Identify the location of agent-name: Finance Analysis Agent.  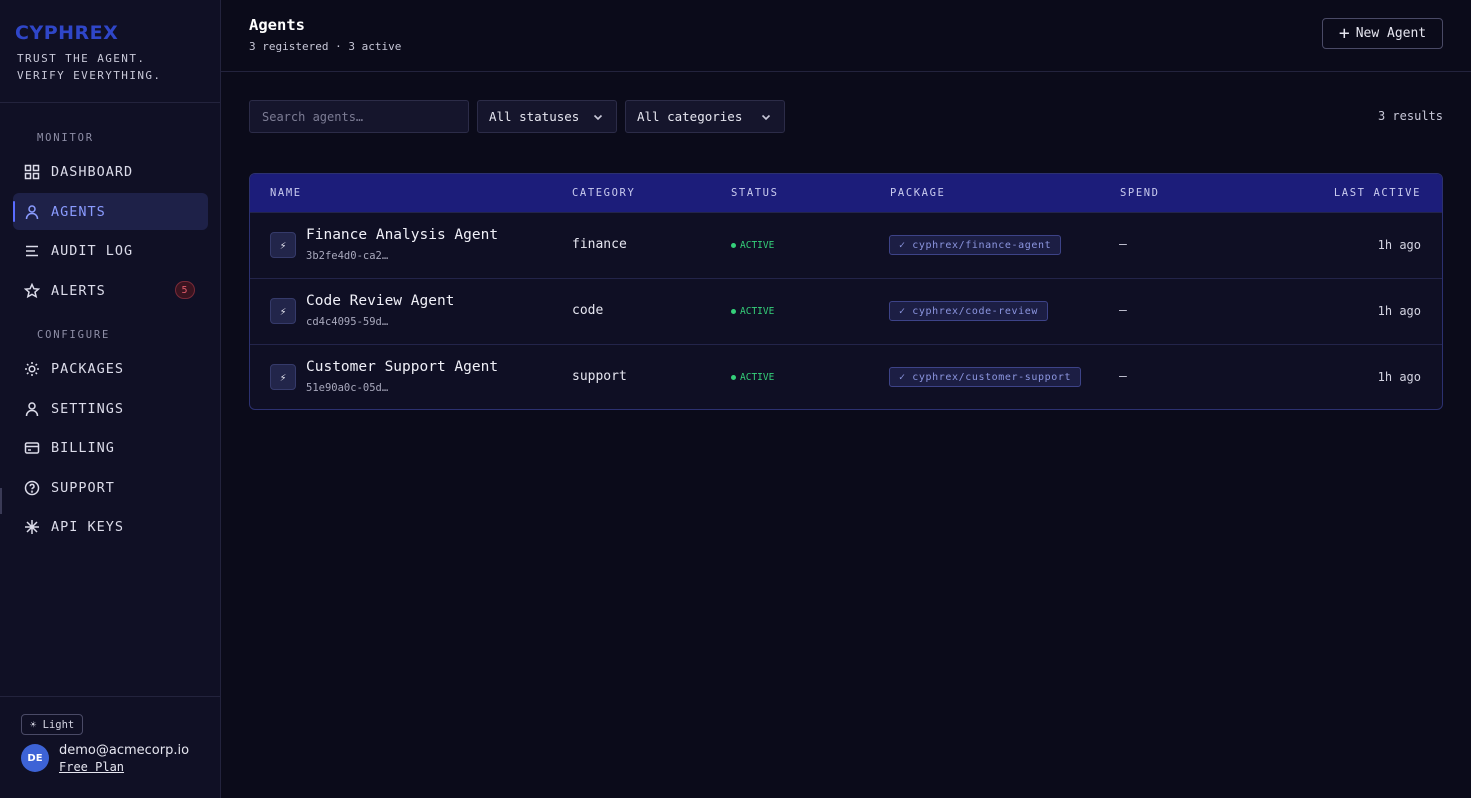
(402, 235).